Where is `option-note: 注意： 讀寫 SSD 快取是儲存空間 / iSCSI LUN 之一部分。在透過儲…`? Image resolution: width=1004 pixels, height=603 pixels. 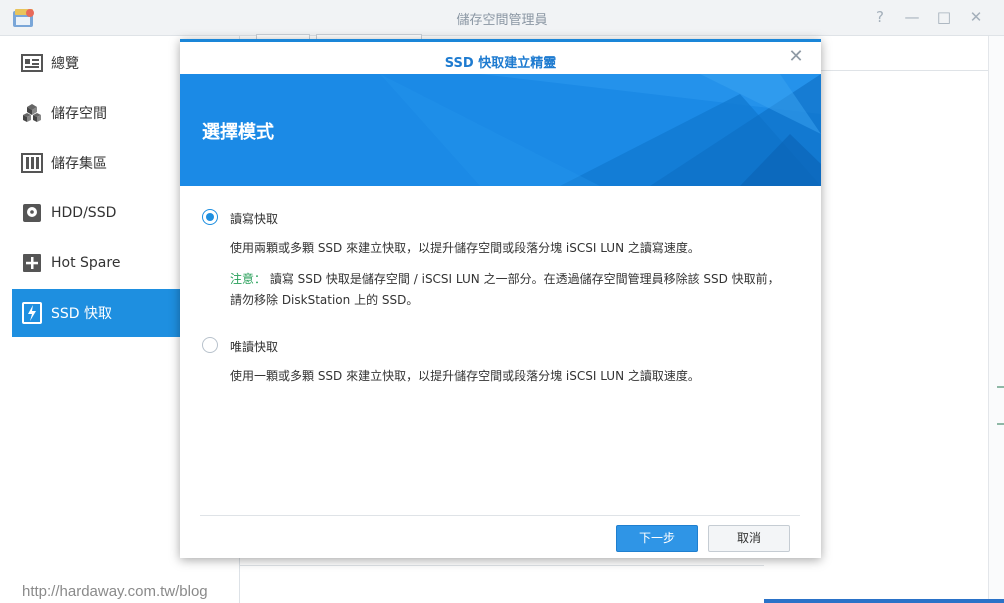
option-note: 注意： 讀寫 SSD 快取是儲存空間 / iSCSI LUN 之一部分。在透過儲… is located at coordinates (505, 278).